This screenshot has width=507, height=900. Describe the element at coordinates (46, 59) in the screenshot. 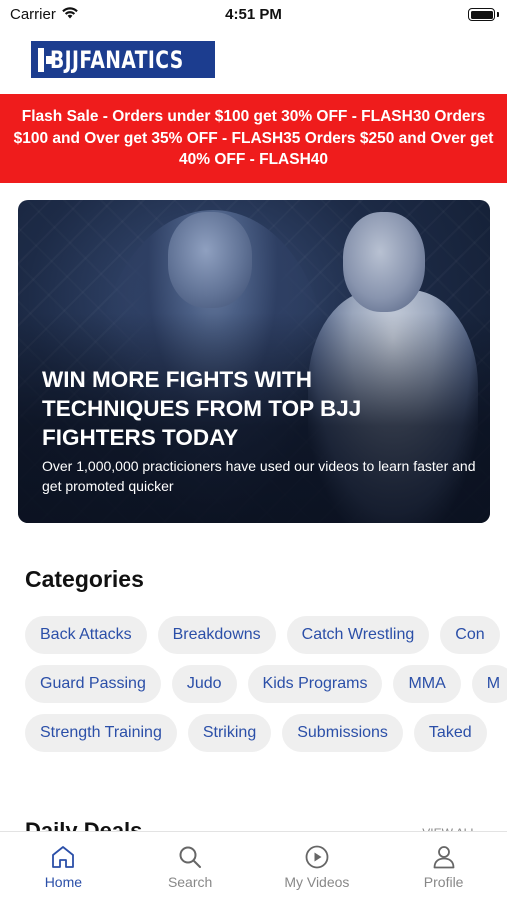

I see `logo-mark-icon` at that location.